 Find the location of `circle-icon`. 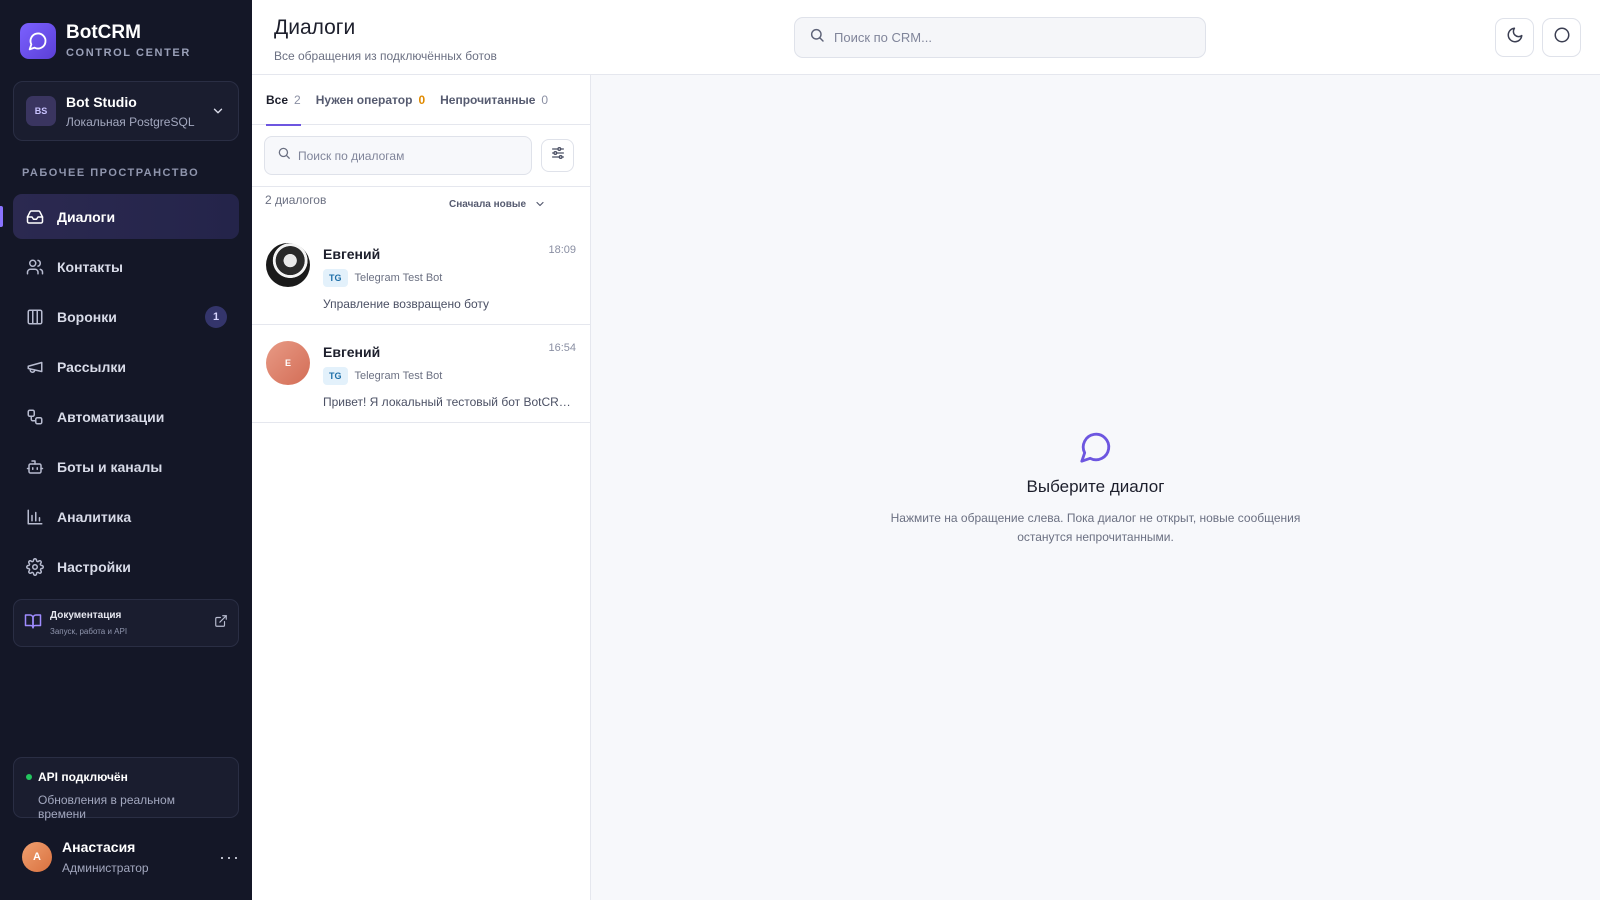

circle-icon is located at coordinates (1562, 37).